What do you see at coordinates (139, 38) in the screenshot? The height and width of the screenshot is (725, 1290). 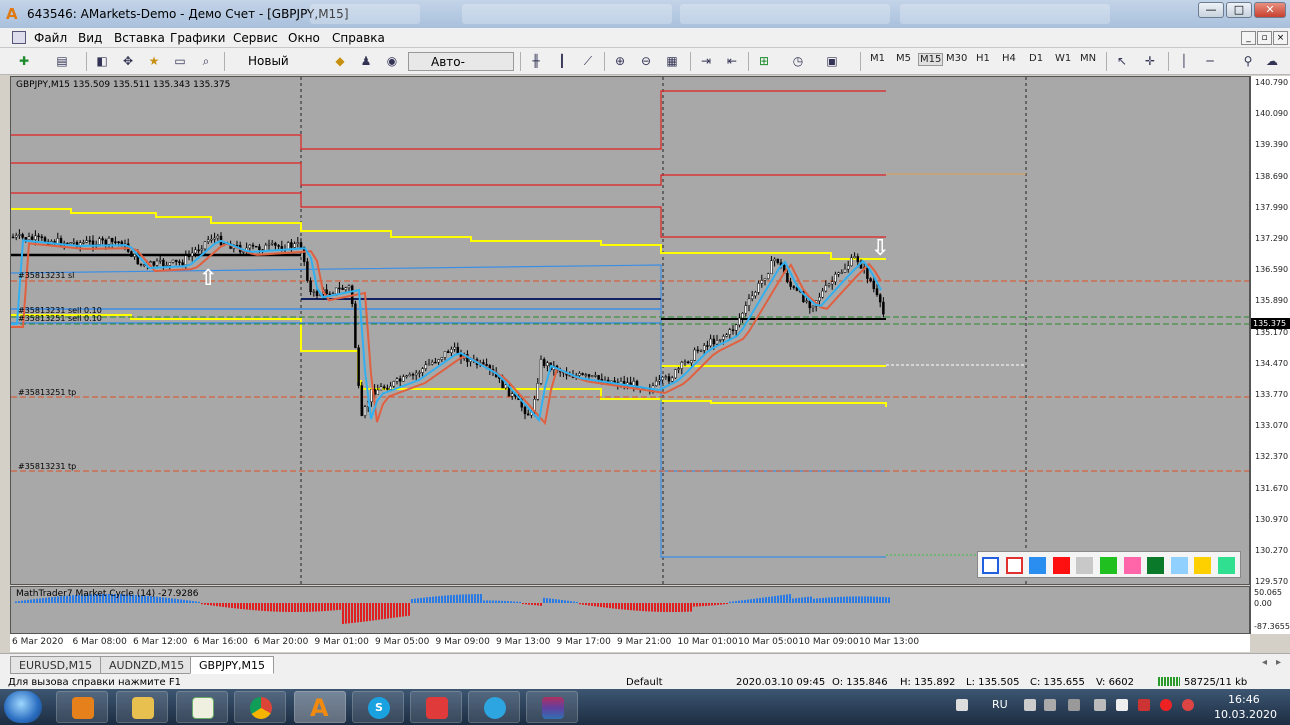 I see `menu-insert: Вставка` at bounding box center [139, 38].